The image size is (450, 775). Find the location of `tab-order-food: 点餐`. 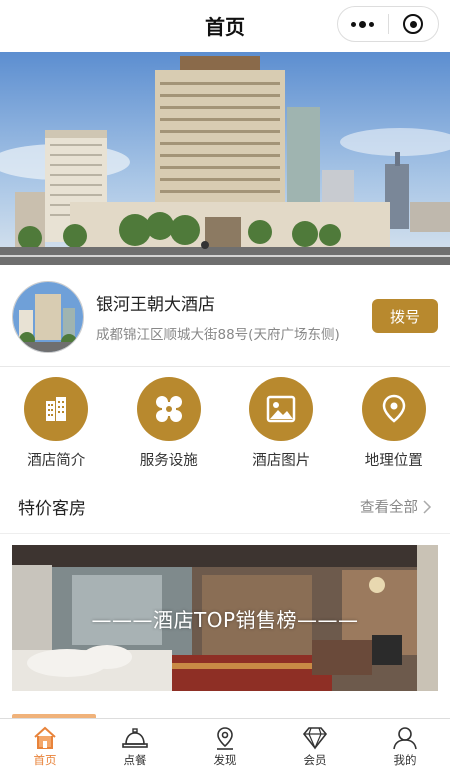

tab-order-food: 点餐 is located at coordinates (135, 747).